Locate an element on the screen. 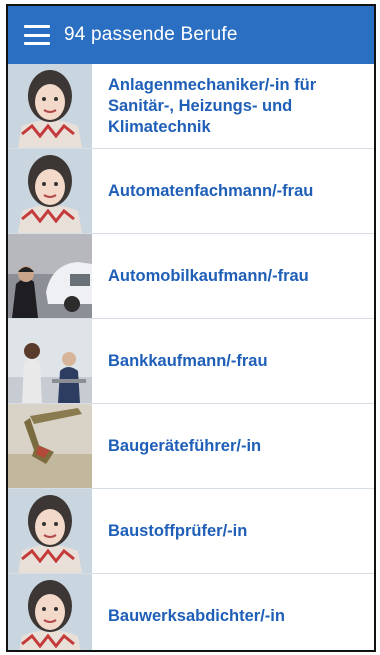 This screenshot has height=655, width=380. list-item: Bankkaufmann/-frau is located at coordinates (191, 361).